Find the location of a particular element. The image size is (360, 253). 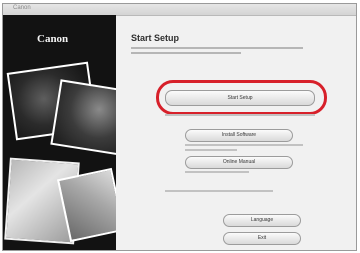

canon-logo: Canon is located at coordinates (53, 39).